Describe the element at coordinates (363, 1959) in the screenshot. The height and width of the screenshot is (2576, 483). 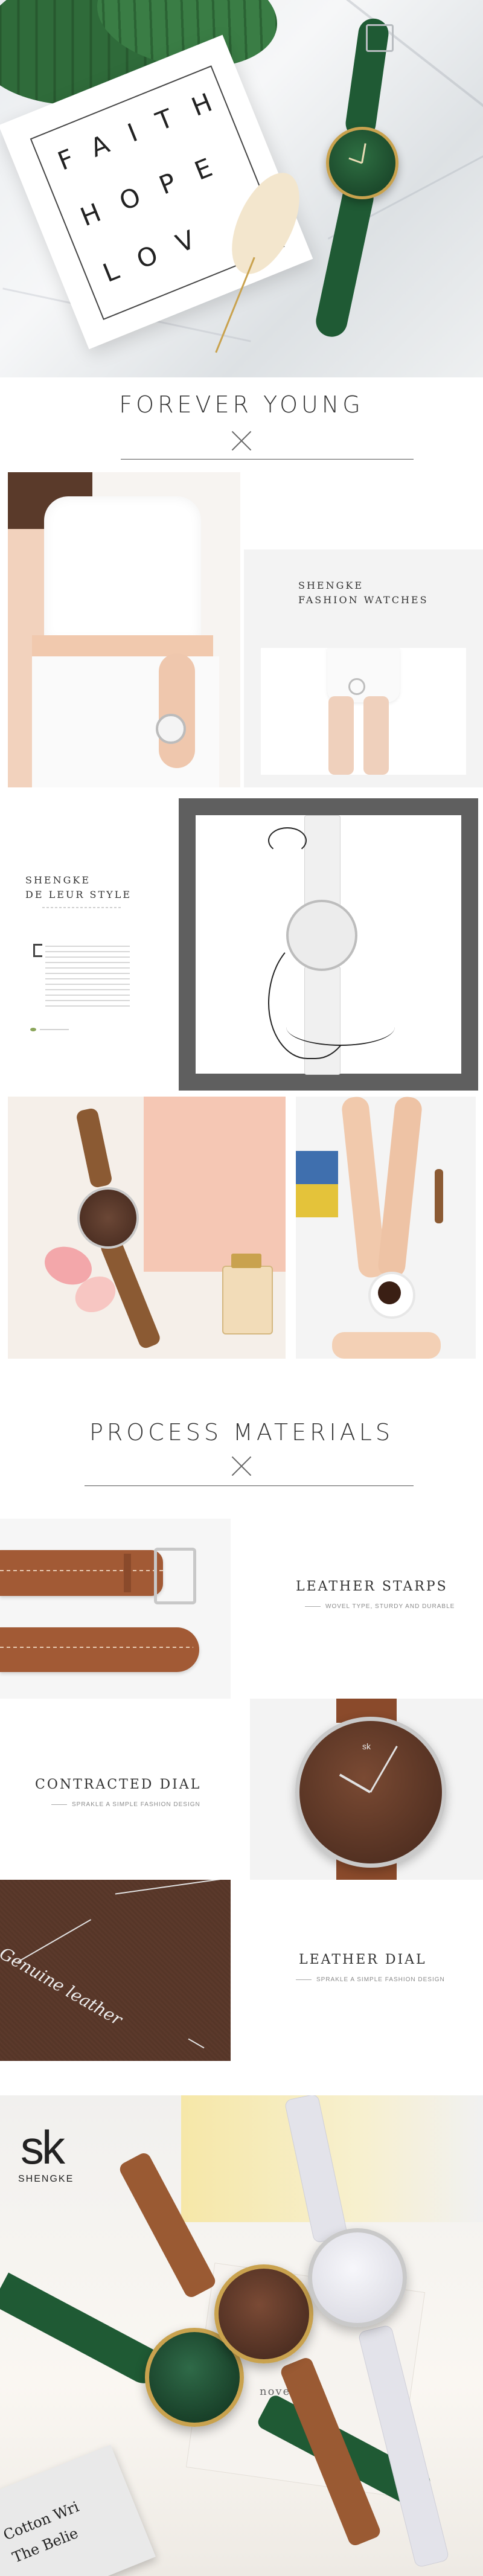
I see `feature-title: LEATHER DIAL` at that location.